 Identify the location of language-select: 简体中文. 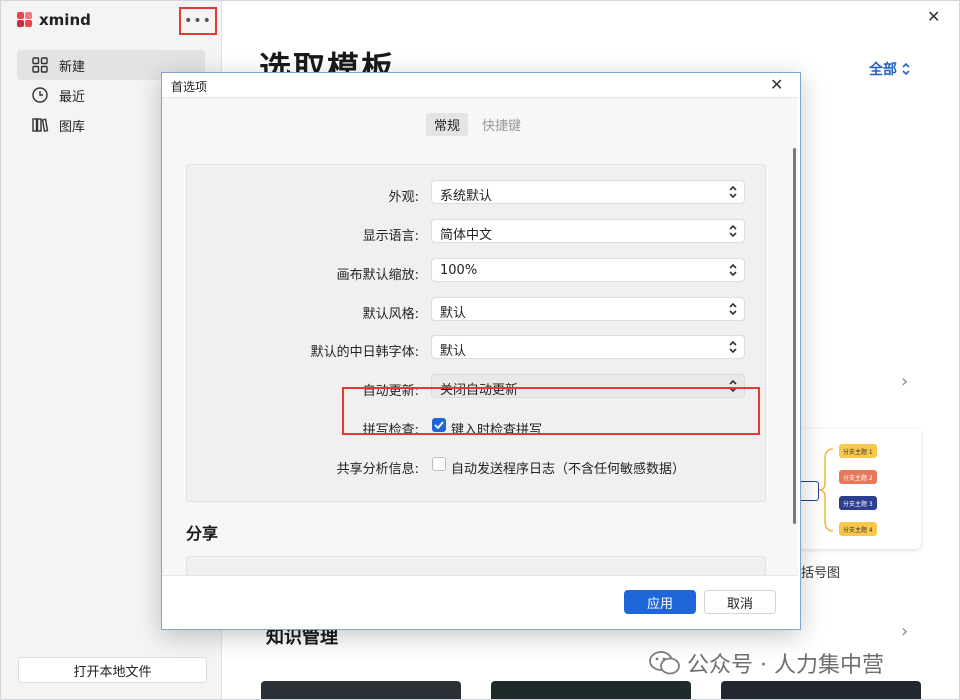
(588, 231).